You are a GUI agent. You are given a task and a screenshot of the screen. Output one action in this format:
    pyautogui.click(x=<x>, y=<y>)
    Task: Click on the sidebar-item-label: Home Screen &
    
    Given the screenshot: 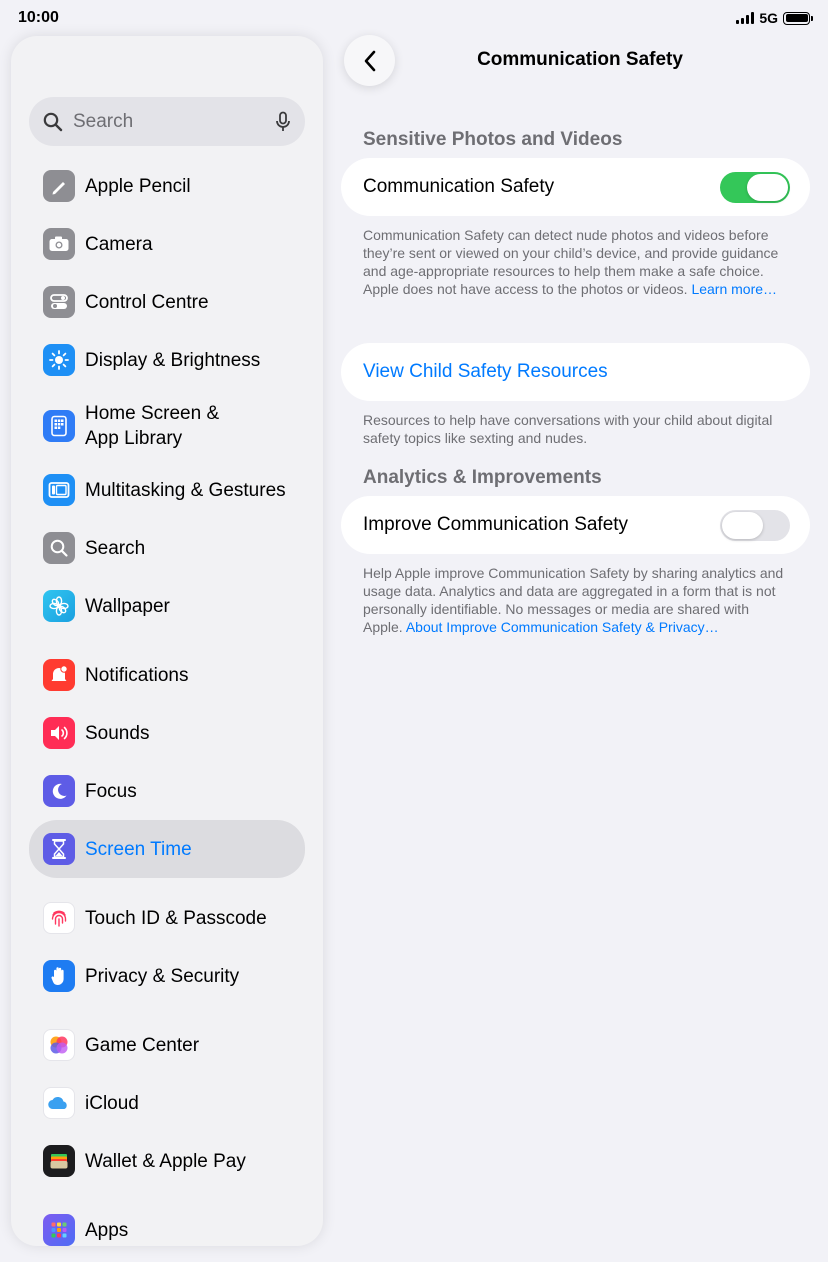 What is the action you would take?
    pyautogui.click(x=152, y=413)
    